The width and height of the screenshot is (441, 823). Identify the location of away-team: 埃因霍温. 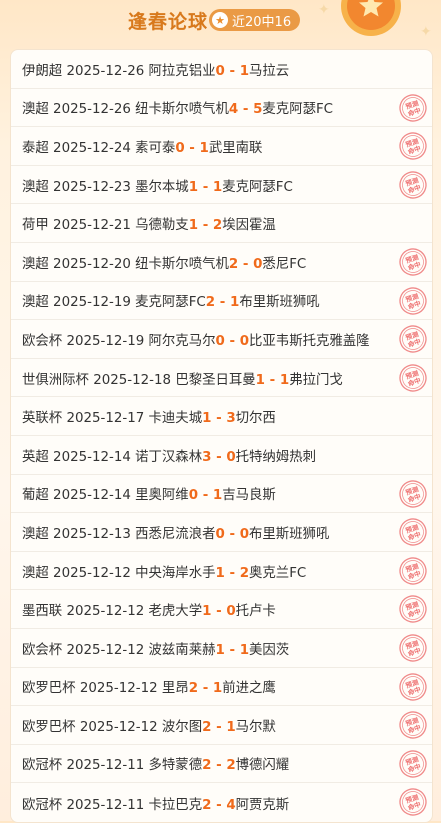
(249, 226).